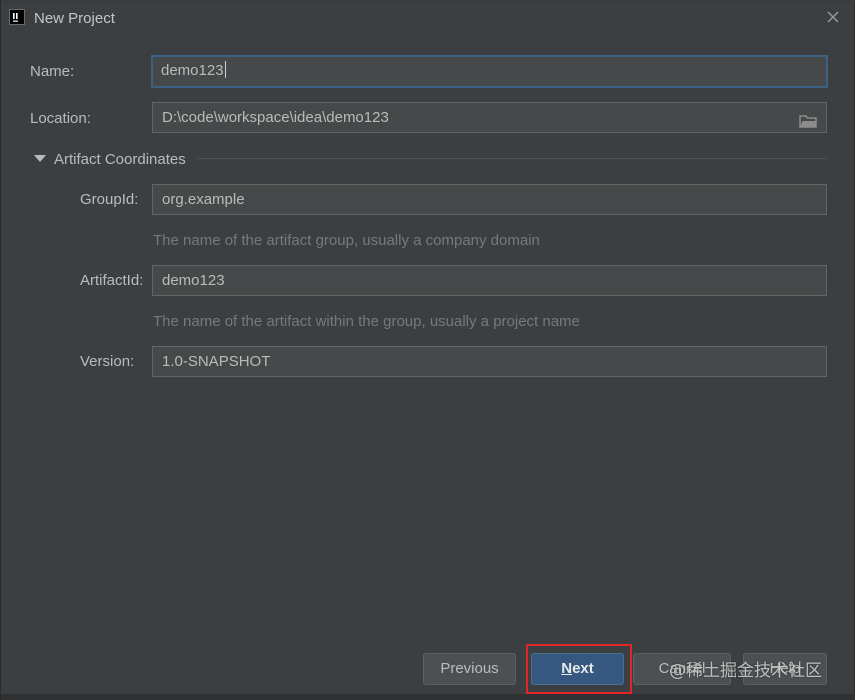 Image resolution: width=855 pixels, height=700 pixels. Describe the element at coordinates (489, 71) in the screenshot. I see `name-input: demo123` at that location.